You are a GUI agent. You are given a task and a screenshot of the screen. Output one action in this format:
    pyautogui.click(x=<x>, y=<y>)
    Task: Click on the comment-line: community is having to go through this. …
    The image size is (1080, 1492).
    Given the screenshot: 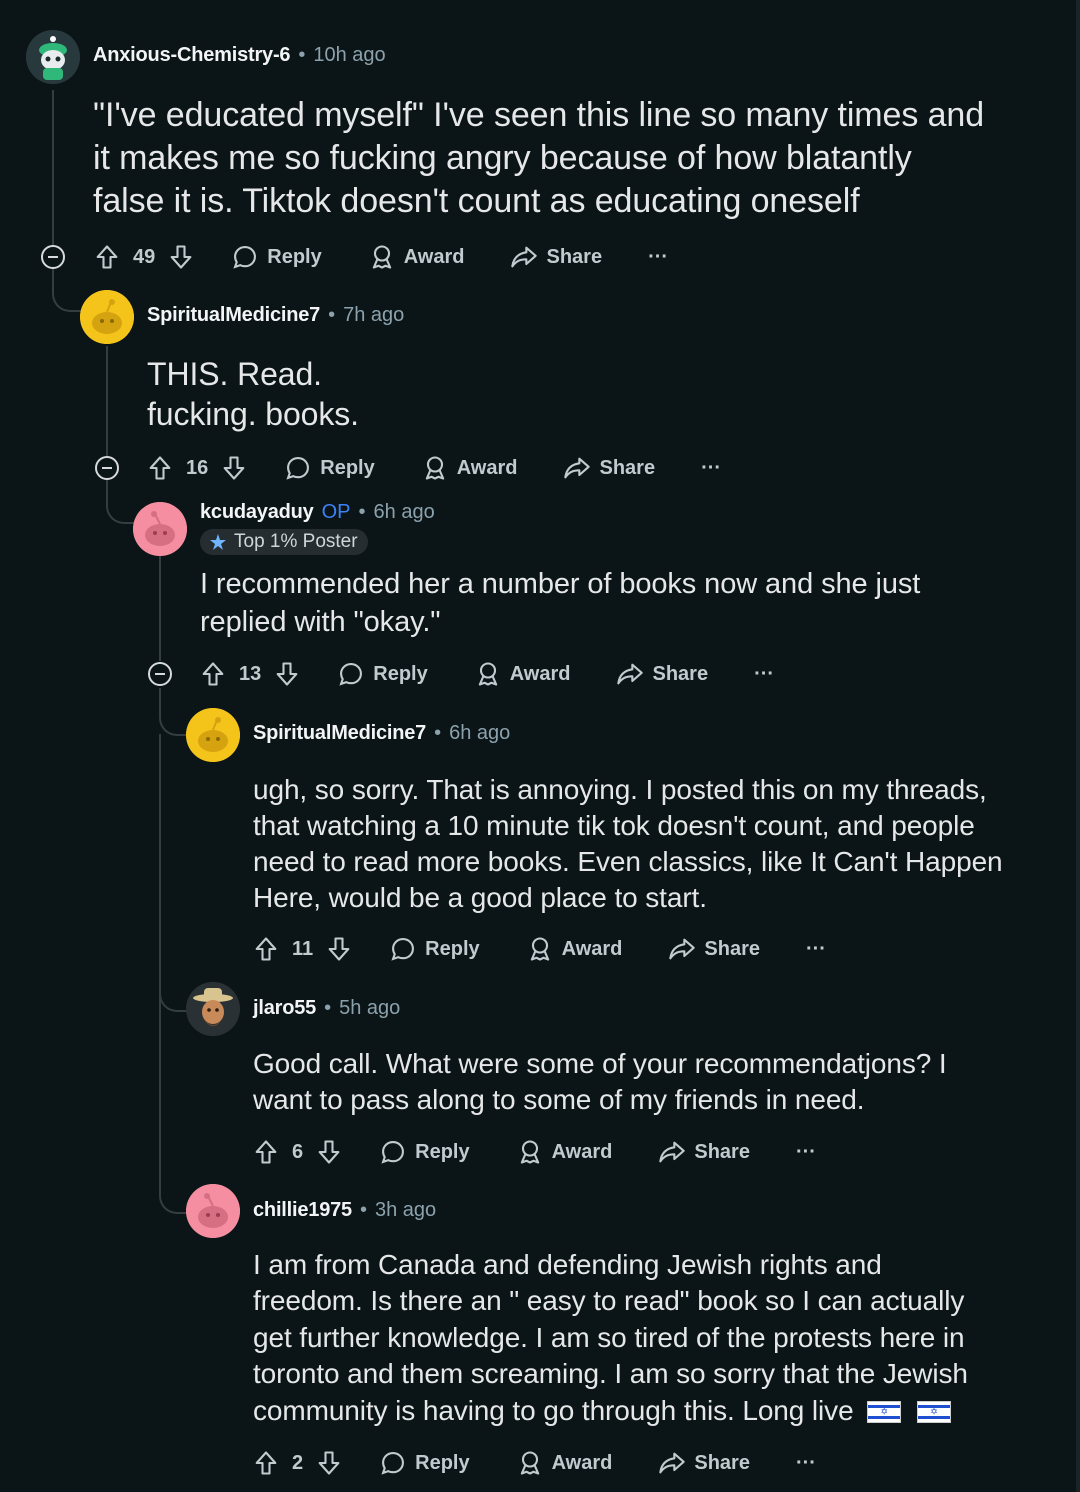 What is the action you would take?
    pyautogui.click(x=553, y=1410)
    